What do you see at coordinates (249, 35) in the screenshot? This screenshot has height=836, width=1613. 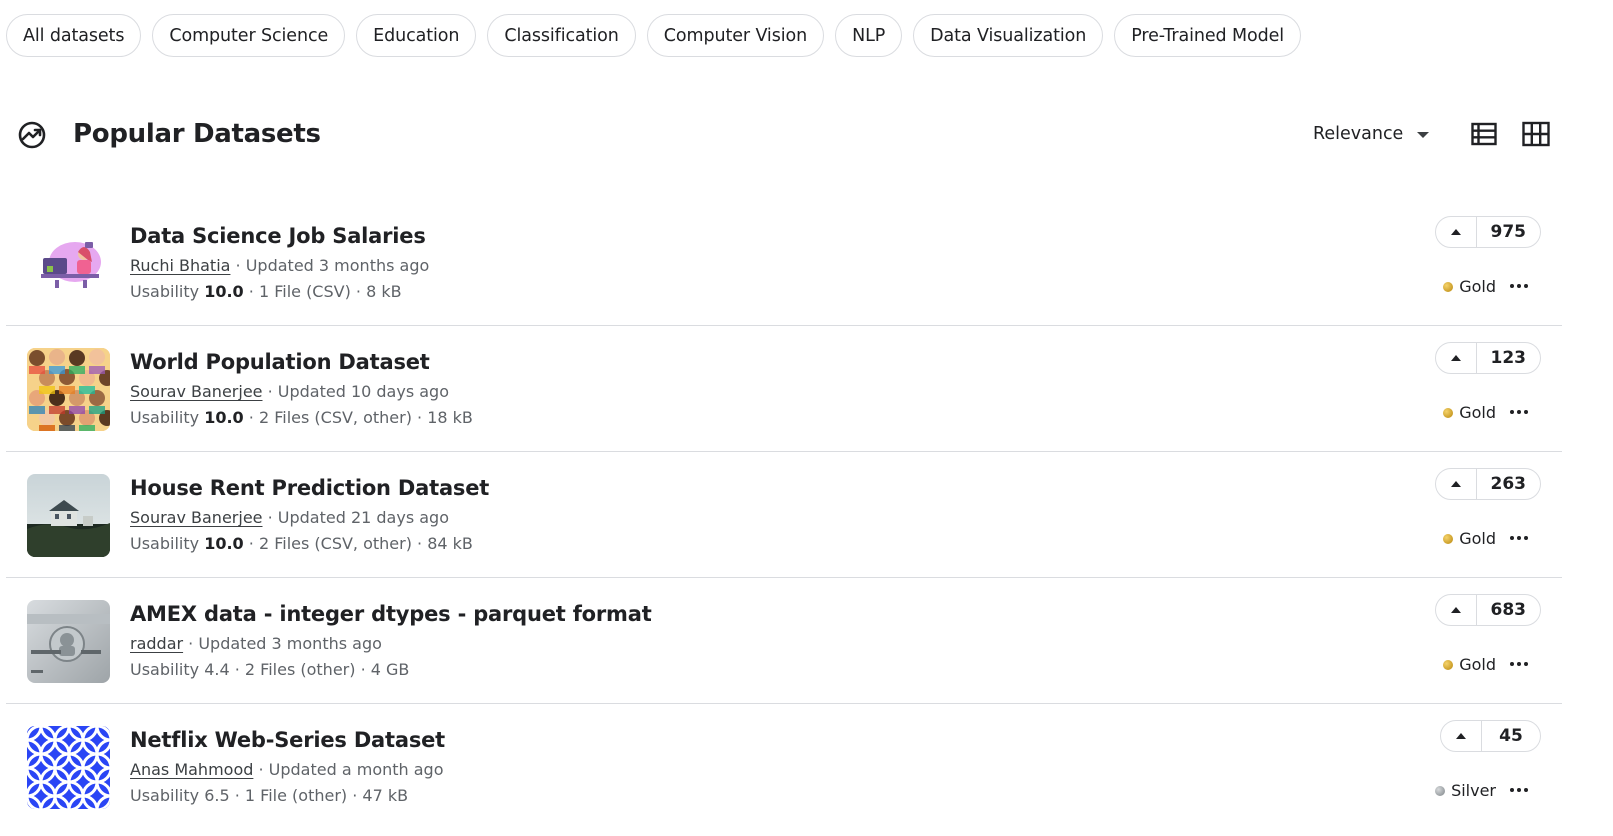 I see `chip-computer-science: Computer Science` at bounding box center [249, 35].